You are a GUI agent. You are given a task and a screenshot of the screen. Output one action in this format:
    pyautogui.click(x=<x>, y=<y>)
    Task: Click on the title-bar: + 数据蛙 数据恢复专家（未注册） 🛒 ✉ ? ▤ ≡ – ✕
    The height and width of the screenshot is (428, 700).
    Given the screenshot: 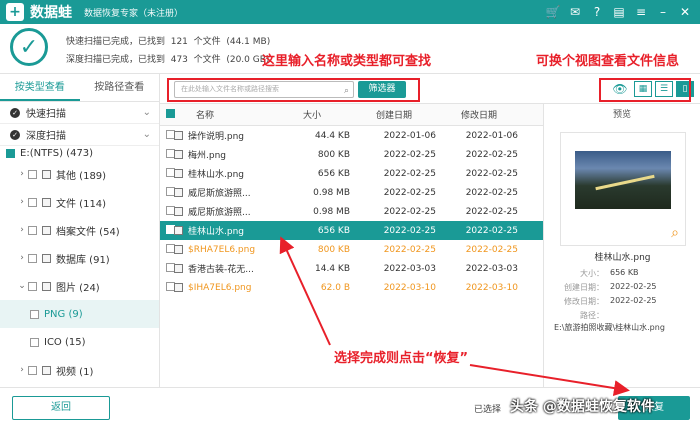 What is the action you would take?
    pyautogui.click(x=350, y=12)
    